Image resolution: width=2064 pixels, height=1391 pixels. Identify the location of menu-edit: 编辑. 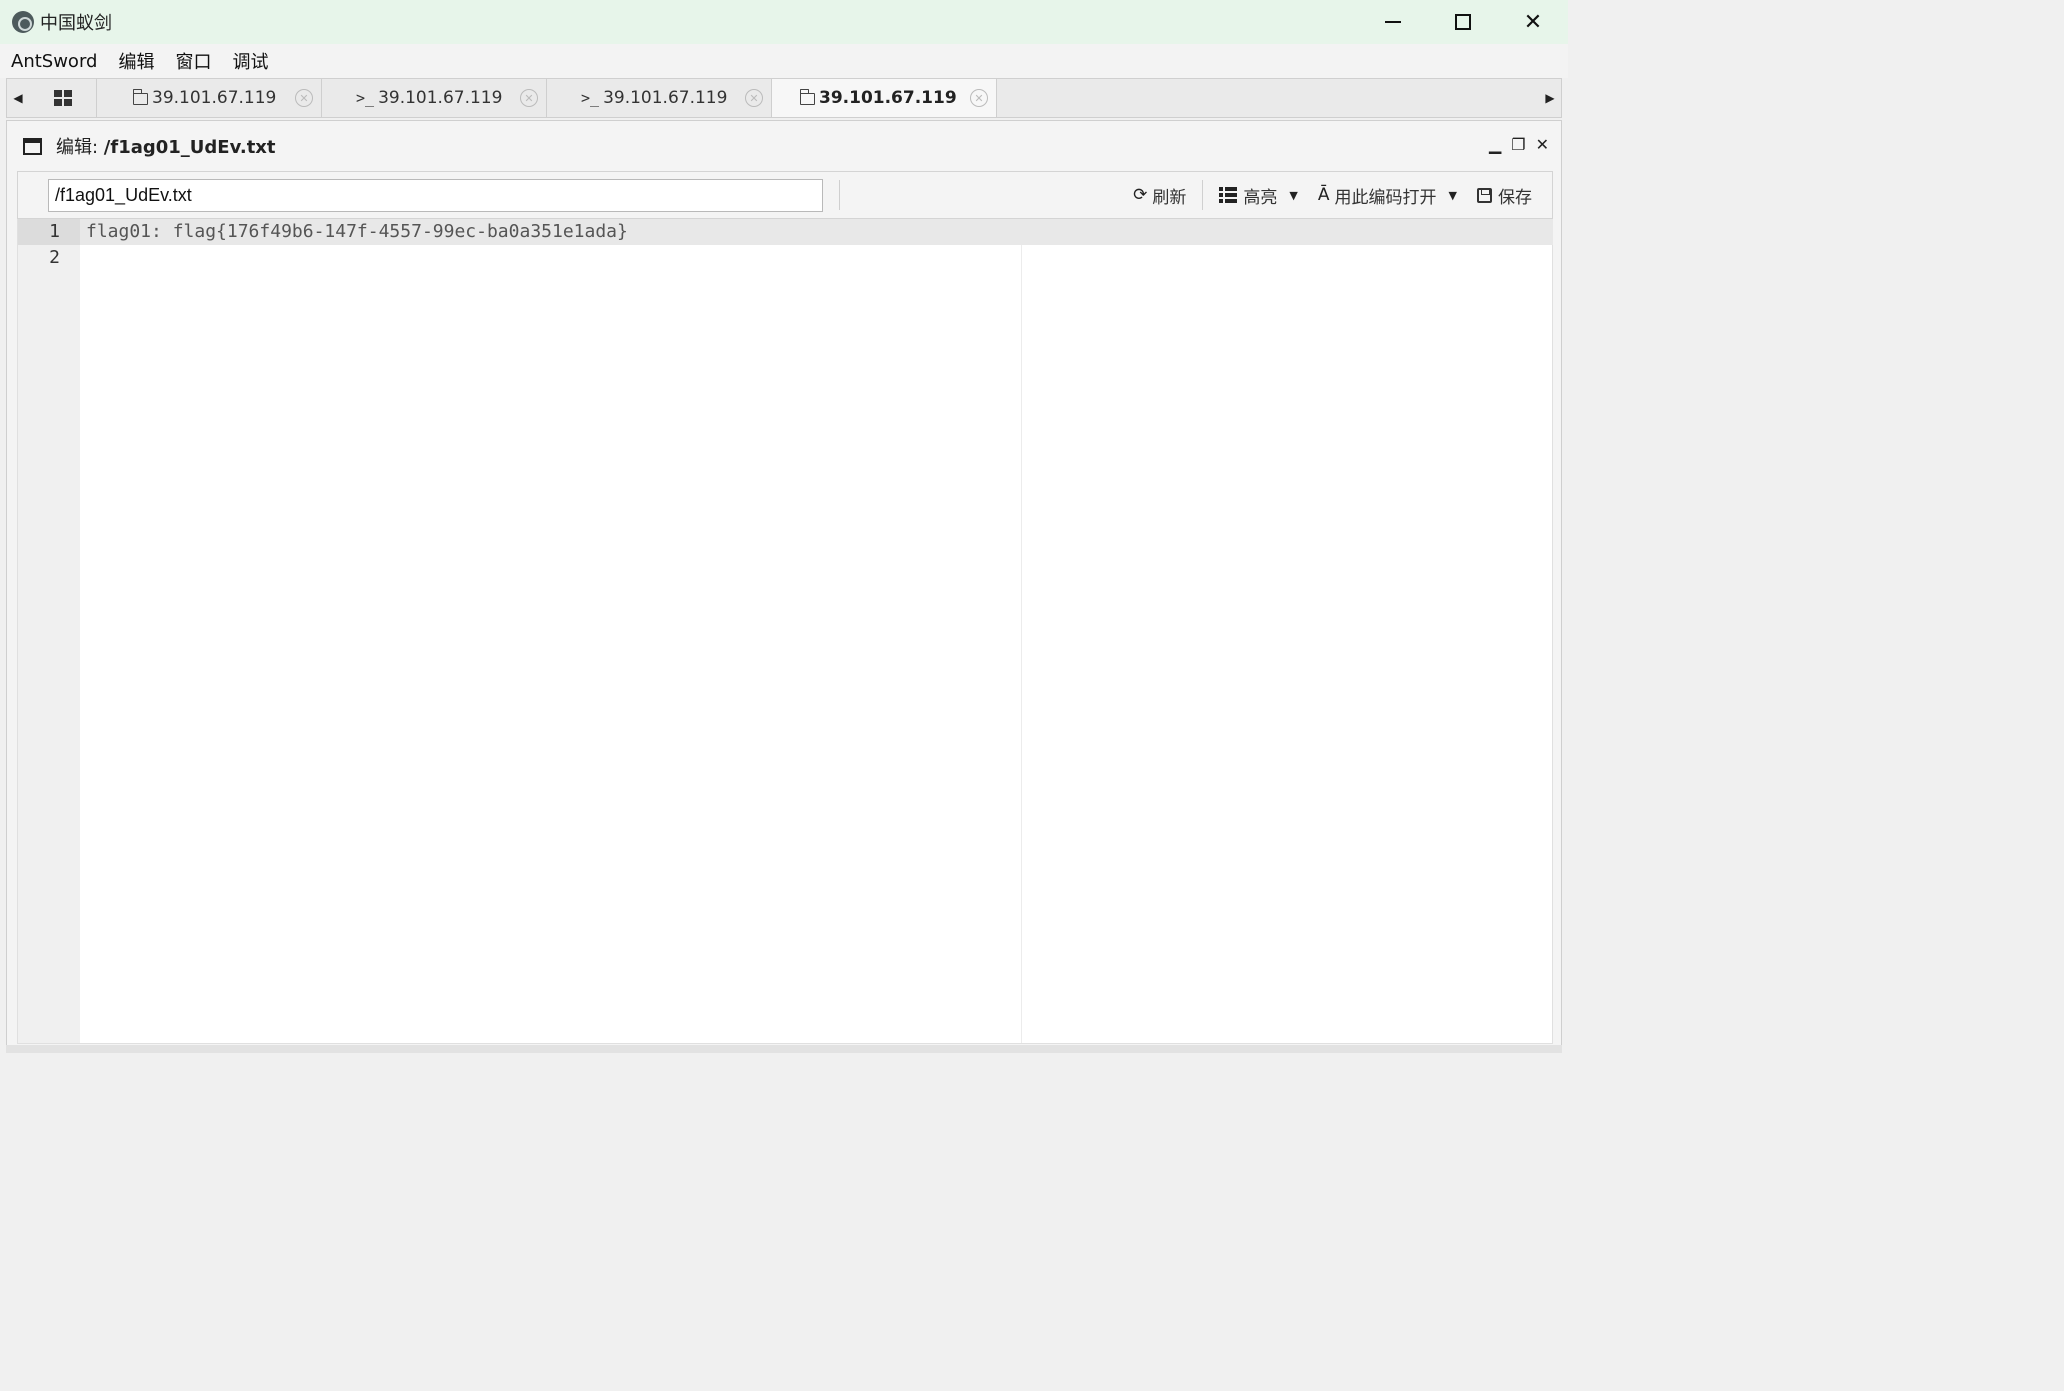
(135, 61).